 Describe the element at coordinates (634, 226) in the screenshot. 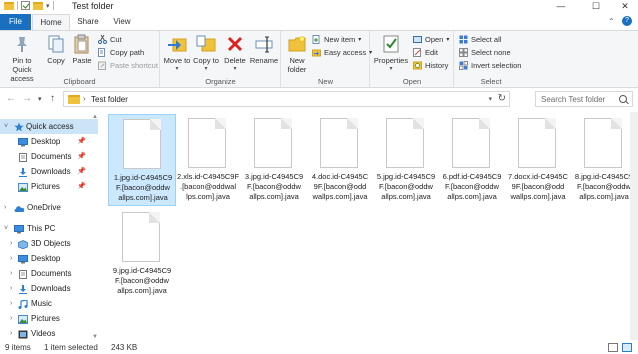

I see `file-list-scrollbar` at that location.